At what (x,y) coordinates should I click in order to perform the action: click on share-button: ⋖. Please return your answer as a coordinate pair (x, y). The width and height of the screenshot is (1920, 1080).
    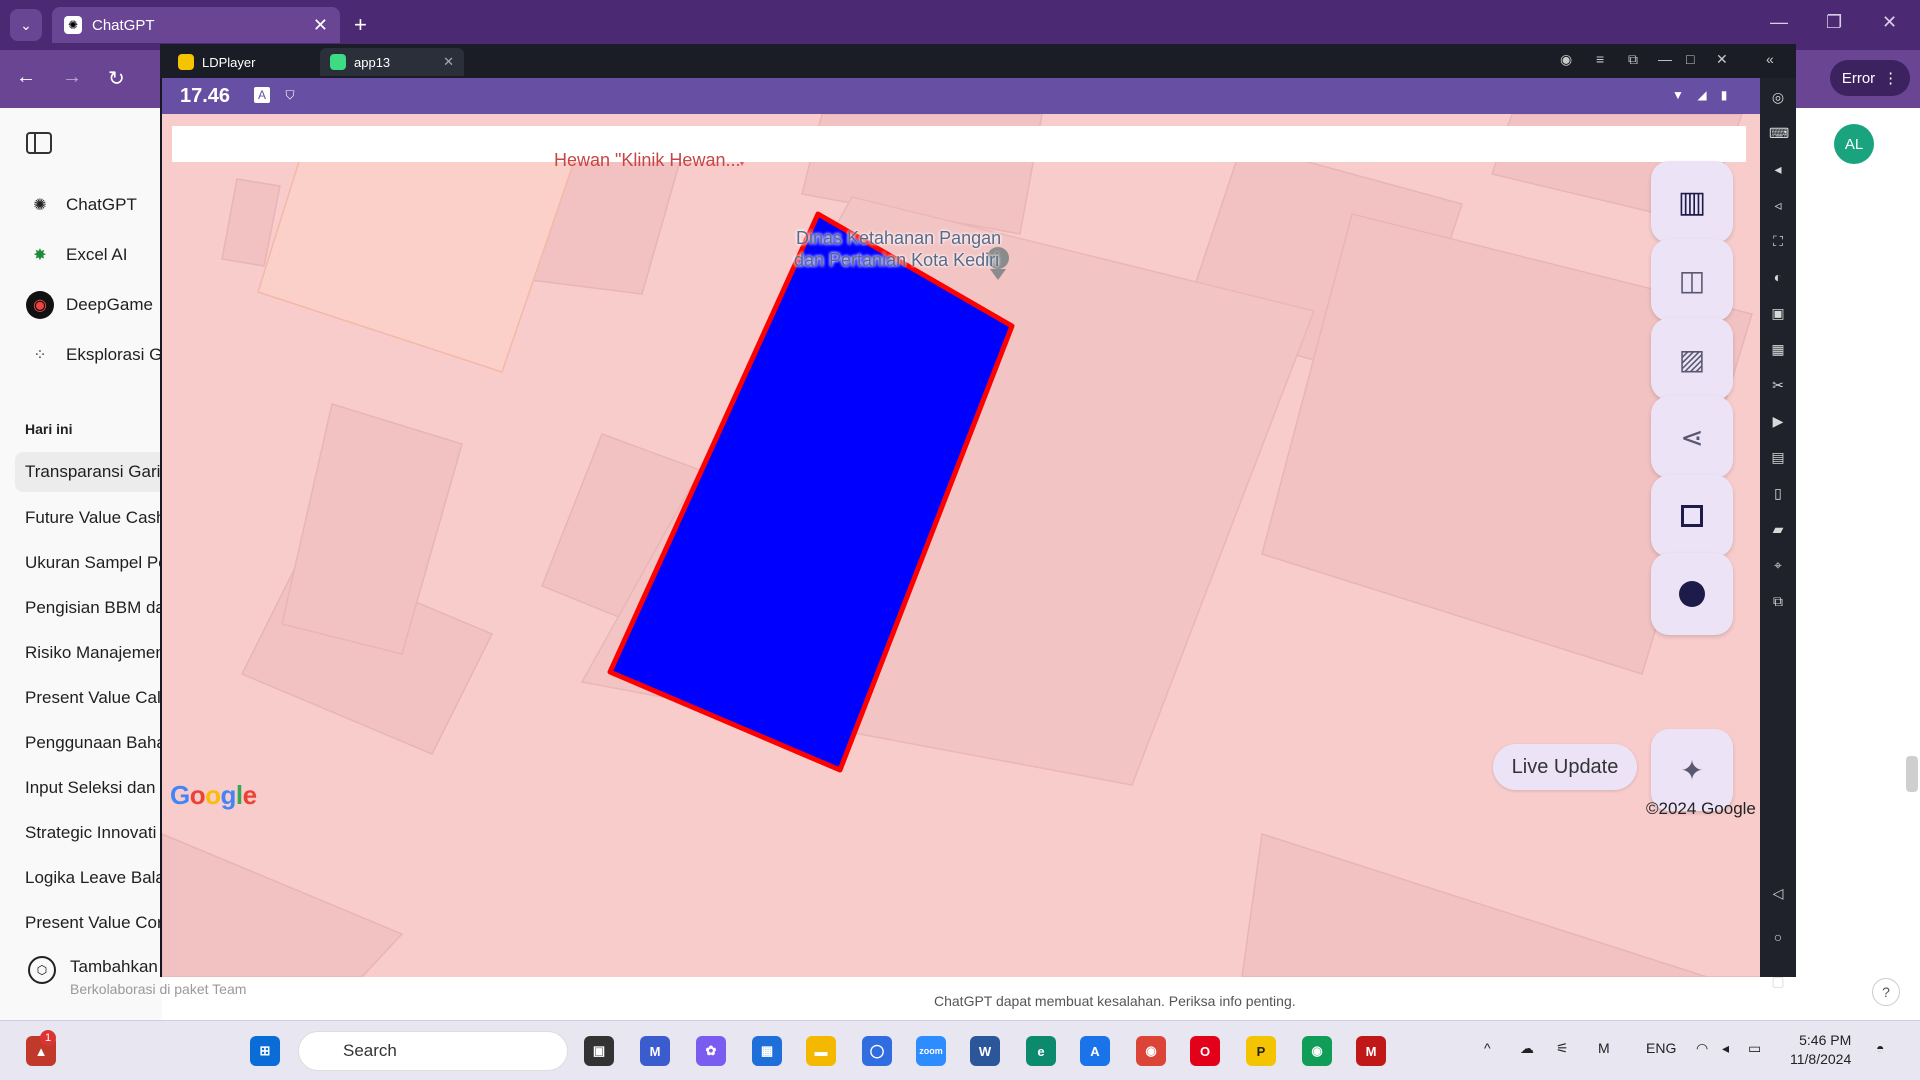
    Looking at the image, I should click on (1692, 437).